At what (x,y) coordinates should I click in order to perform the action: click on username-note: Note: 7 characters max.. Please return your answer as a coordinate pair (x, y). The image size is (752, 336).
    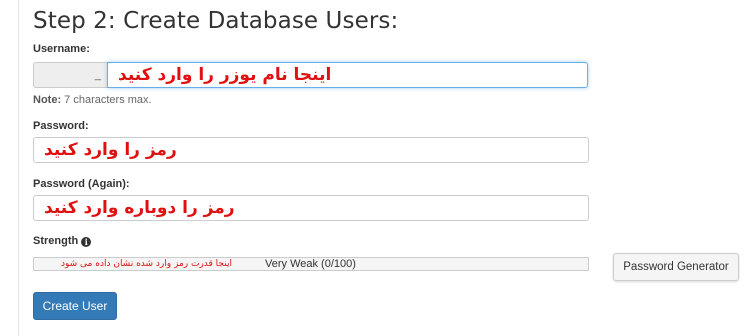
    Looking at the image, I should click on (92, 100).